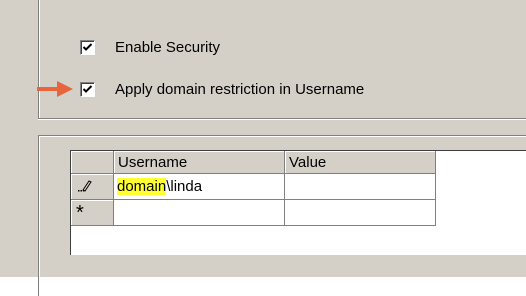 The image size is (526, 296). What do you see at coordinates (184, 186) in the screenshot?
I see `username-suffix: \linda` at bounding box center [184, 186].